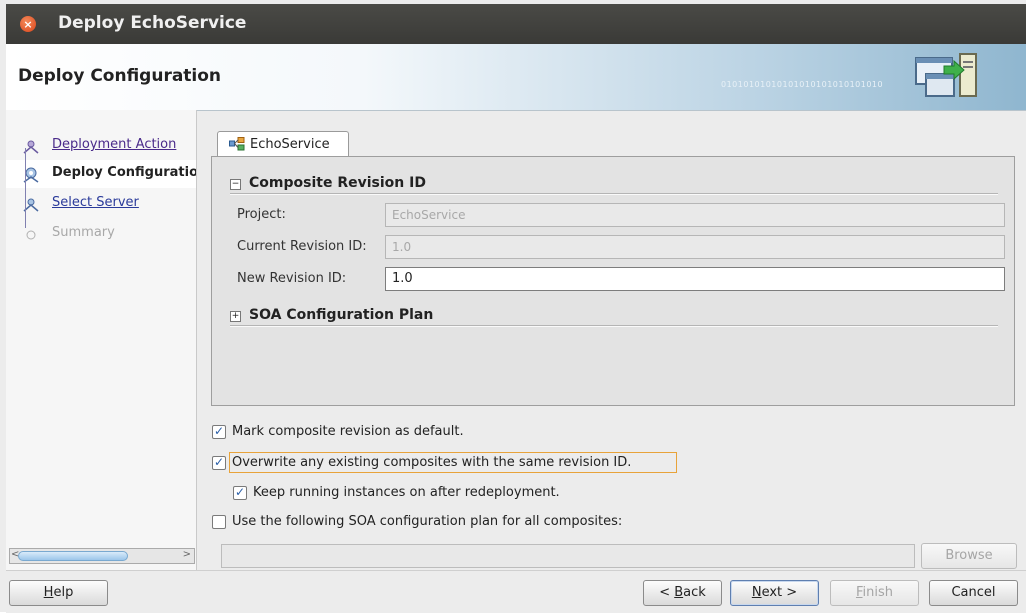  Describe the element at coordinates (120, 76) in the screenshot. I see `page-title: Deploy Configuration` at that location.